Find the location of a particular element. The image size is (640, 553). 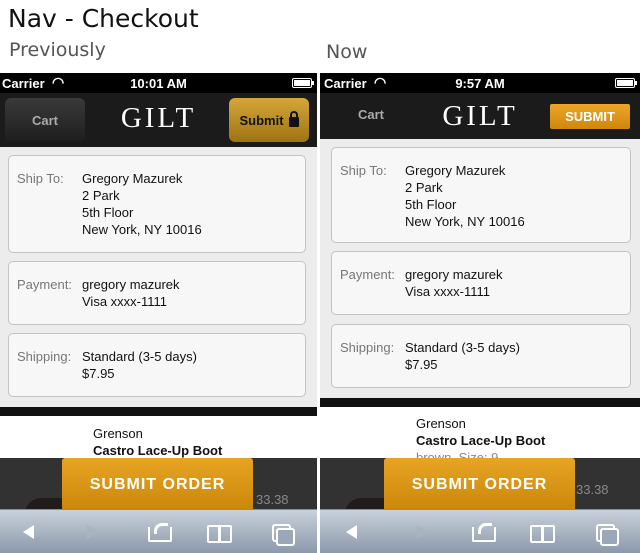

nav-bar: Cart GILT SUBMIT is located at coordinates (480, 116).